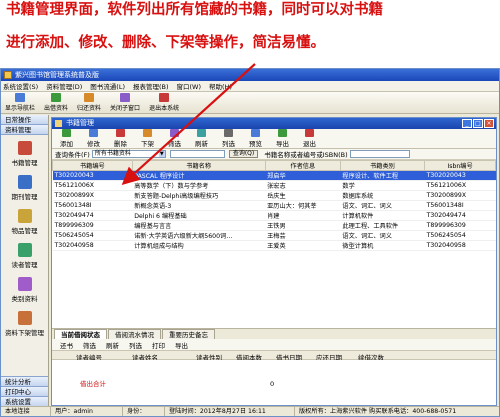 Image resolution: width=500 pixels, height=417 pixels. I want to click on show-navbar-button: 显示导航栏, so click(20, 102).